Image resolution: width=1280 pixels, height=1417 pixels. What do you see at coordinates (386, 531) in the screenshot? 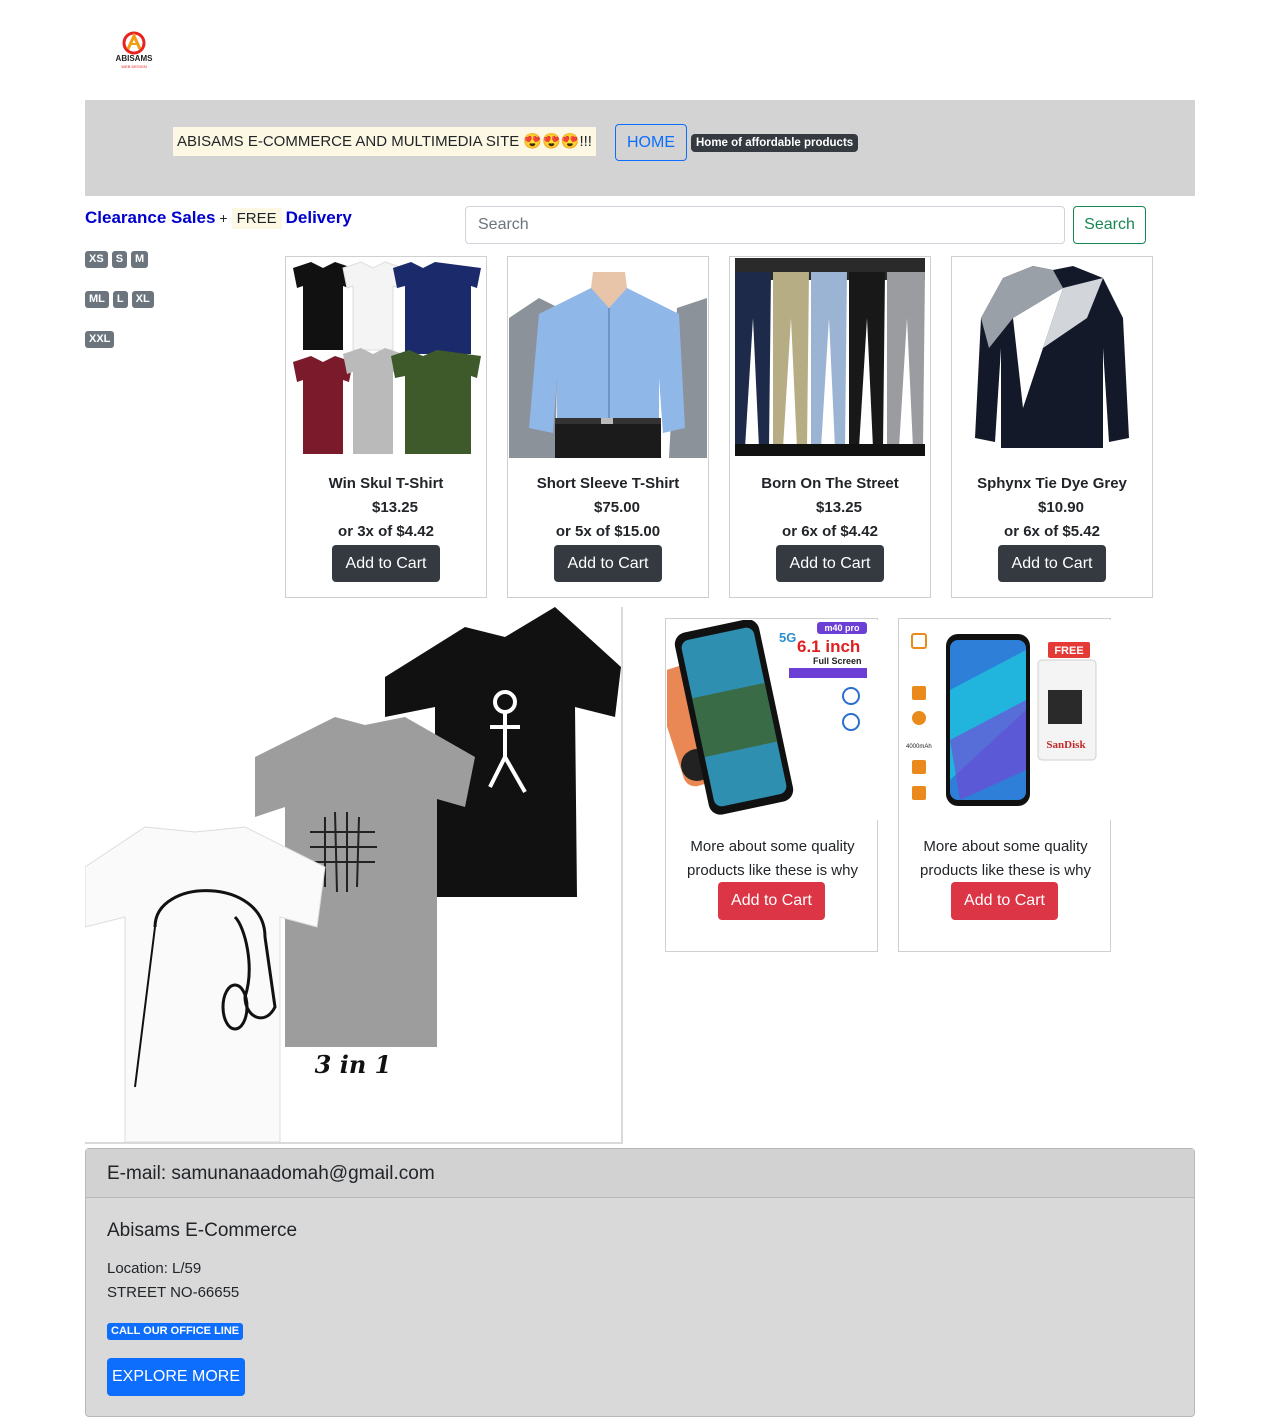
I see `product-installment: or 3x of $4.42` at bounding box center [386, 531].